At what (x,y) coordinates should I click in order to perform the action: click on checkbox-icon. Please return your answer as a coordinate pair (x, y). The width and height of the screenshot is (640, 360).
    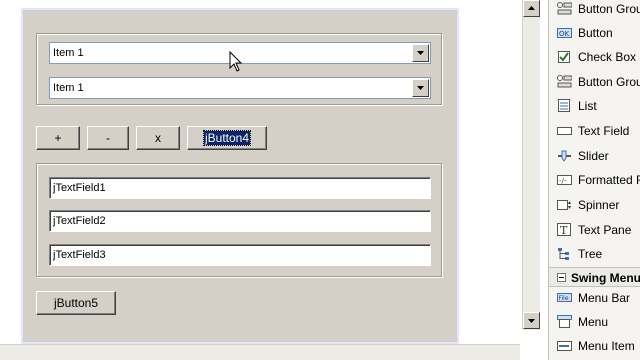
    Looking at the image, I should click on (564, 57).